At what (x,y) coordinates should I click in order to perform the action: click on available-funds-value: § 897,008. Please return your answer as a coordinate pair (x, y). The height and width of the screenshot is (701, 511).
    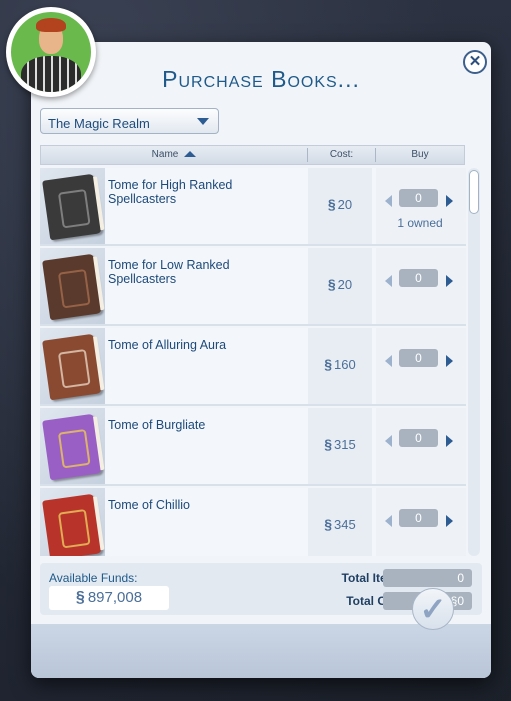
    Looking at the image, I should click on (109, 598).